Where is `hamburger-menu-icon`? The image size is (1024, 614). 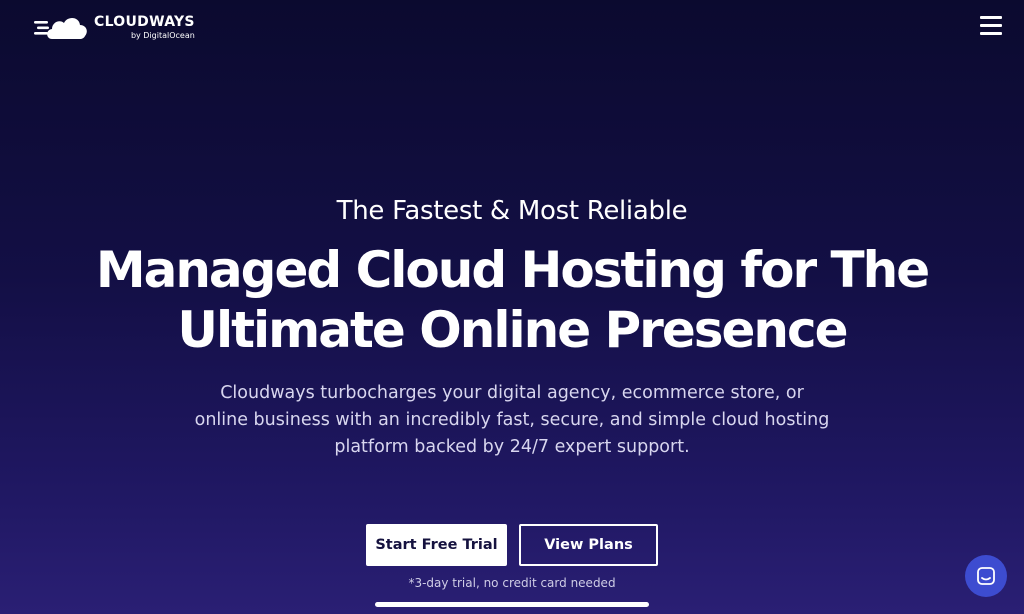 hamburger-menu-icon is located at coordinates (991, 26).